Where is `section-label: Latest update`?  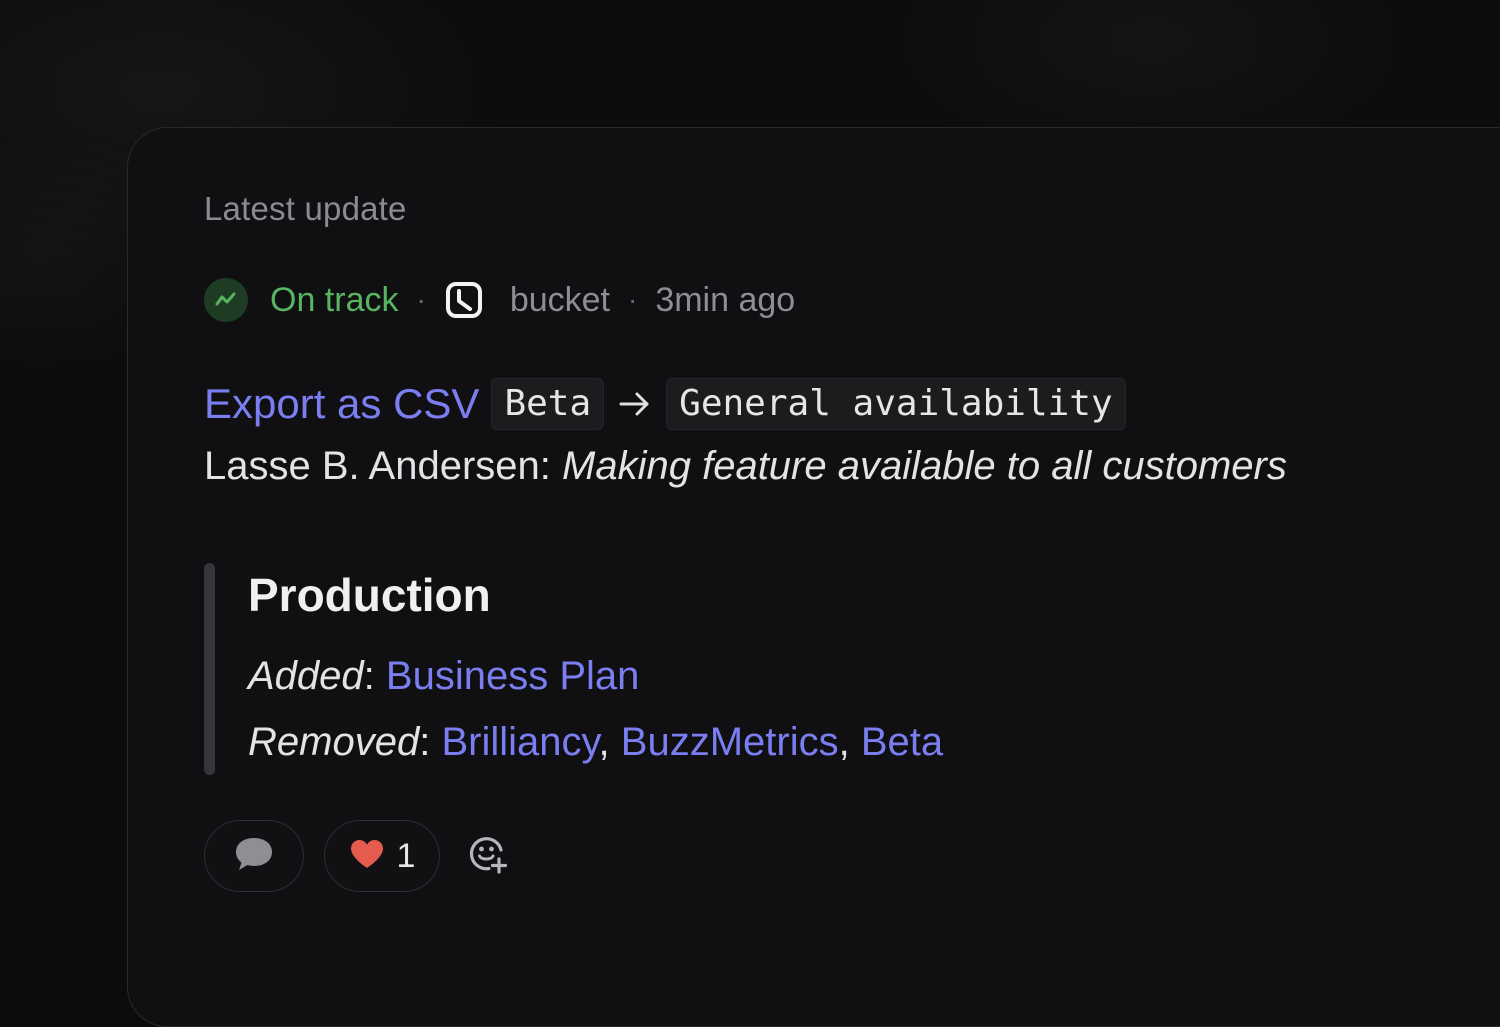
section-label: Latest update is located at coordinates (305, 208).